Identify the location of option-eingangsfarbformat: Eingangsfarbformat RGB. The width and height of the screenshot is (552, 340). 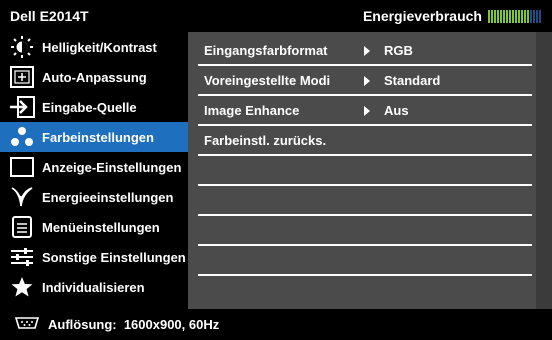
(367, 51).